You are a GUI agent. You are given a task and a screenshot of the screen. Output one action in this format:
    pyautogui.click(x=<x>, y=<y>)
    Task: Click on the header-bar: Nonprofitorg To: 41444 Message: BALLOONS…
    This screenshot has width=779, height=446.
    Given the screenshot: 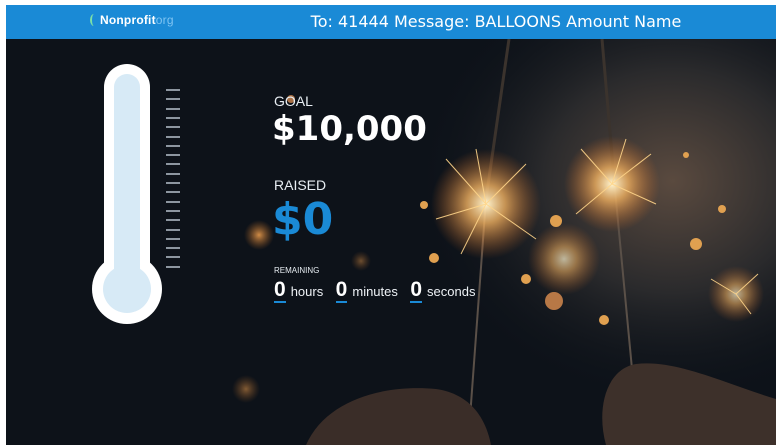 What is the action you would take?
    pyautogui.click(x=391, y=22)
    